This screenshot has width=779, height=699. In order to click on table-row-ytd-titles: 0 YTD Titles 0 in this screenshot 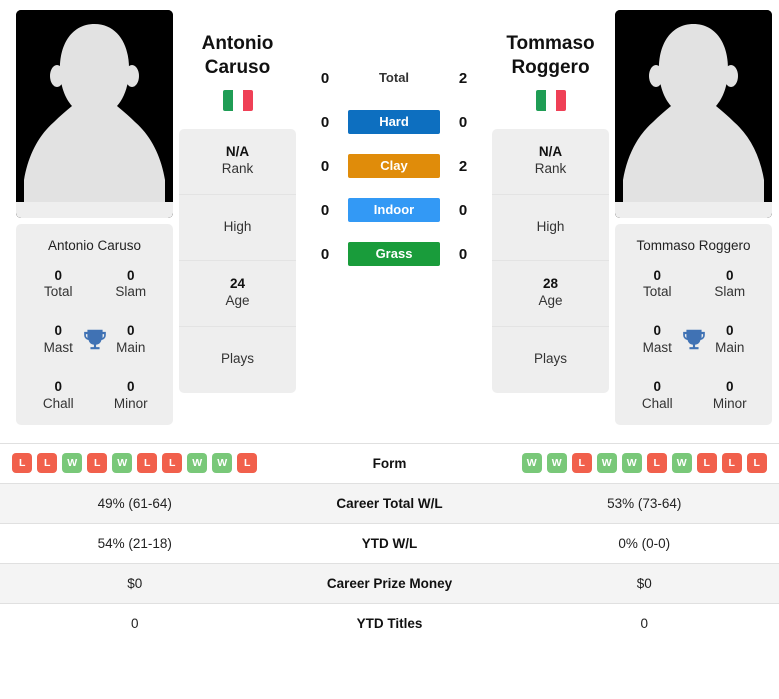, I will do `click(389, 623)`.